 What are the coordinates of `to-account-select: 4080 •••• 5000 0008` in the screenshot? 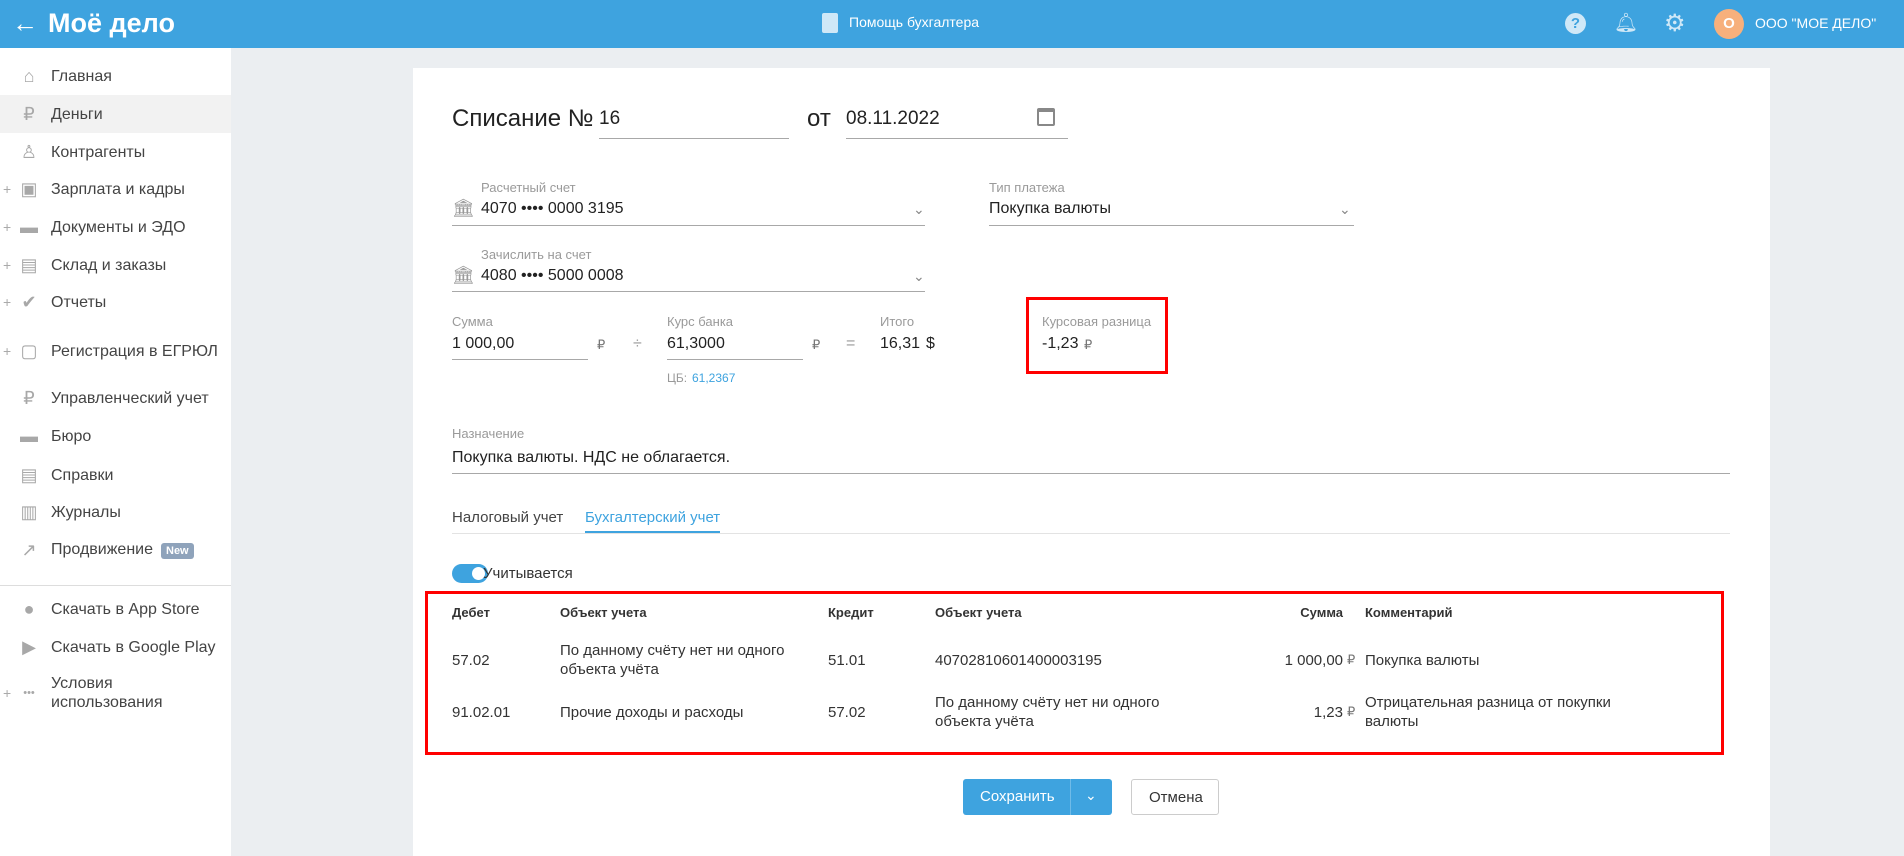 It's located at (552, 276).